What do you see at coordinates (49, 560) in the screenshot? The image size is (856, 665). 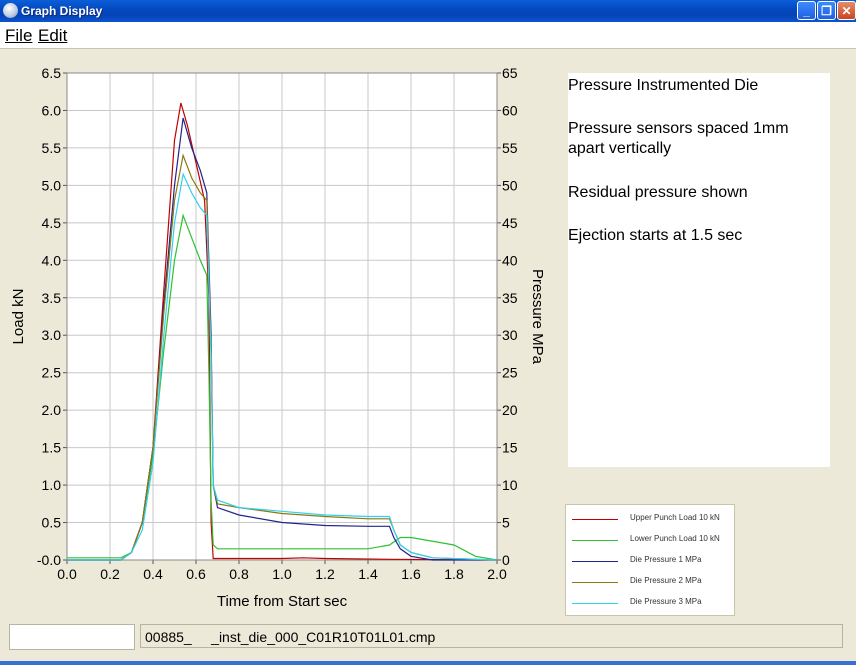 I see `y-tick-label: -0.0` at bounding box center [49, 560].